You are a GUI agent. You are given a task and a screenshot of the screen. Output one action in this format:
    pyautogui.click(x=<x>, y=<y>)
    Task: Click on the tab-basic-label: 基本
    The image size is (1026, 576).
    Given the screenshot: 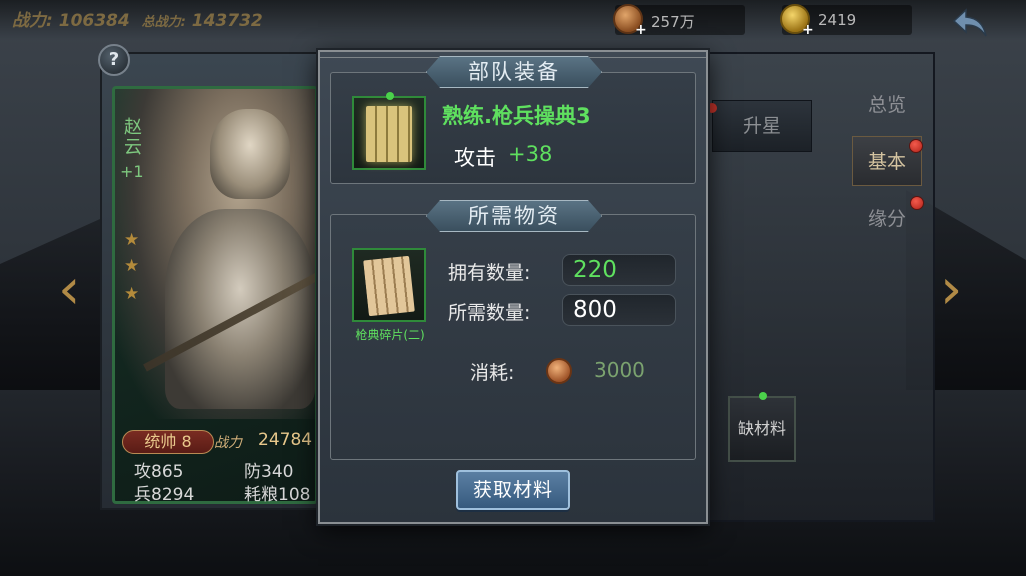 What is the action you would take?
    pyautogui.click(x=886, y=162)
    